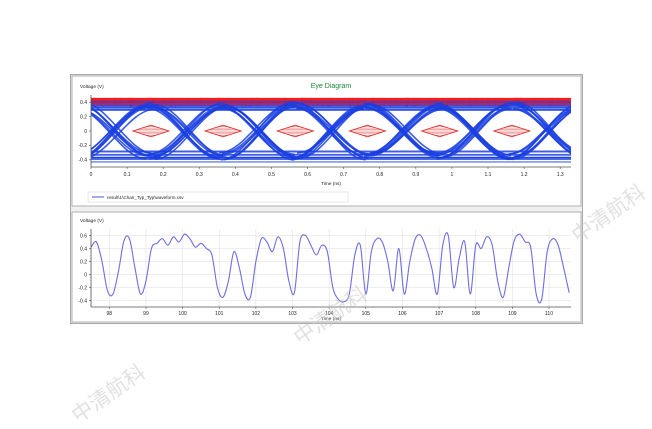 This screenshot has height=429, width=652. What do you see at coordinates (235, 175) in the screenshot?
I see `top-x-tick-label: 0.4` at bounding box center [235, 175].